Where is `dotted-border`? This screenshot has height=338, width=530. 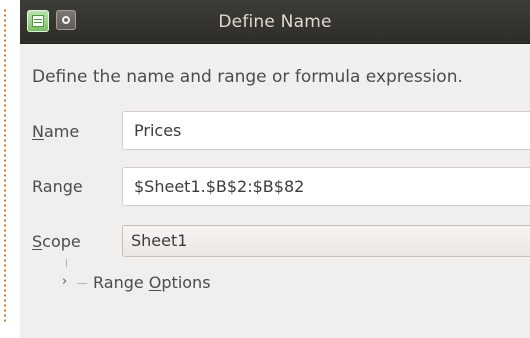 dotted-border is located at coordinates (5, 166).